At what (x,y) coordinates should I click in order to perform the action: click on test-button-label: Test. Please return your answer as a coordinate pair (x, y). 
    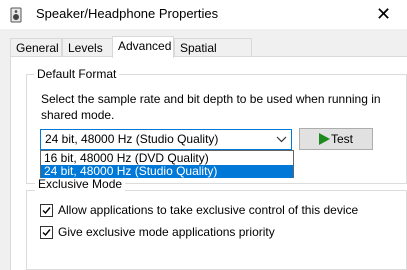
    Looking at the image, I should click on (341, 139).